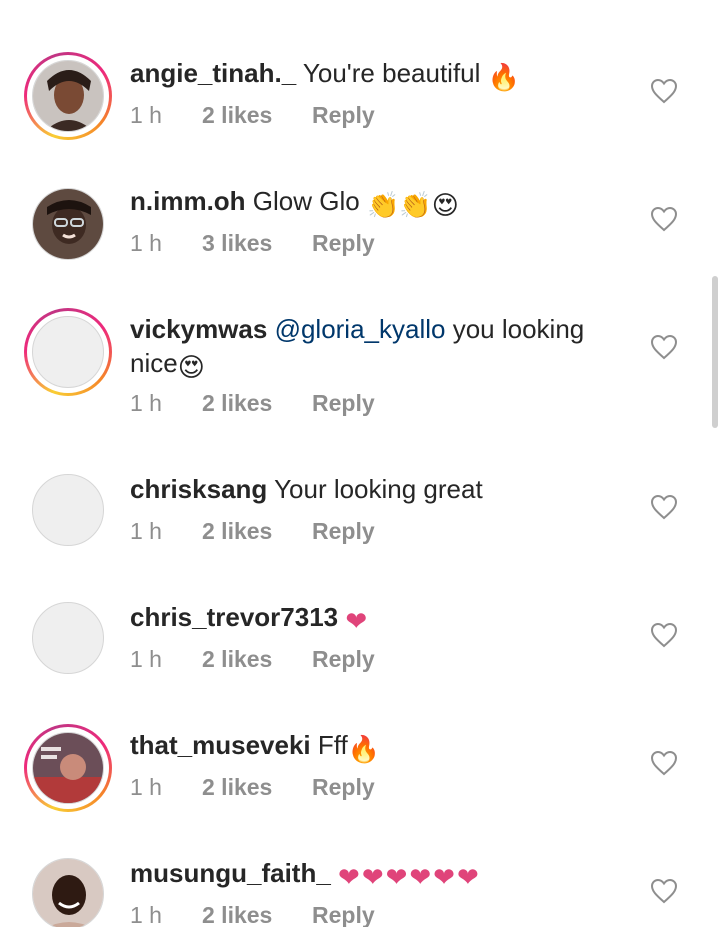  I want to click on comment-body: Glow Glo, so click(306, 201).